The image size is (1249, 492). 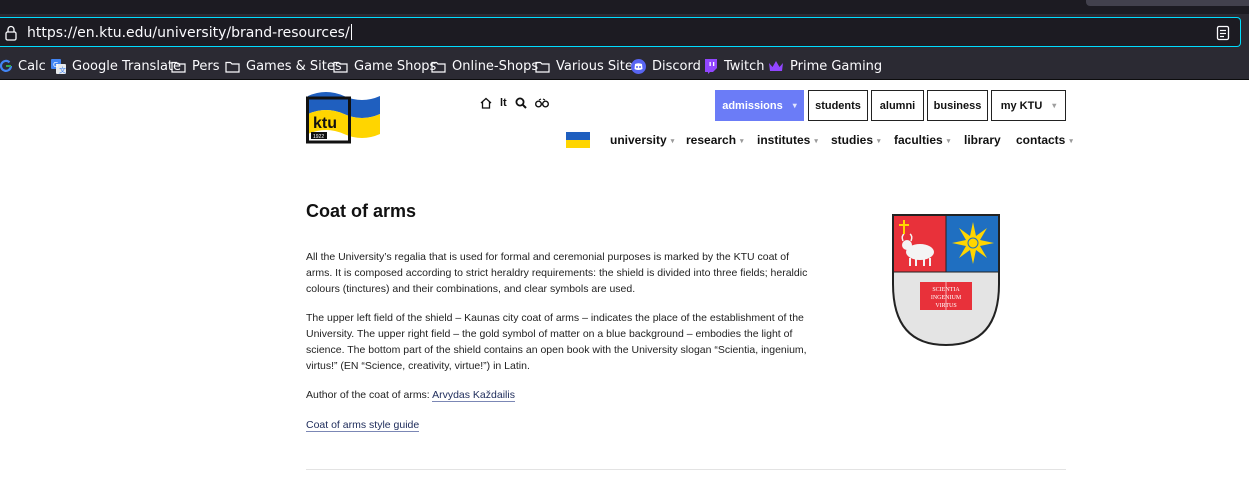 What do you see at coordinates (825, 66) in the screenshot?
I see `bookmark-prime-gaming: Prime Gaming` at bounding box center [825, 66].